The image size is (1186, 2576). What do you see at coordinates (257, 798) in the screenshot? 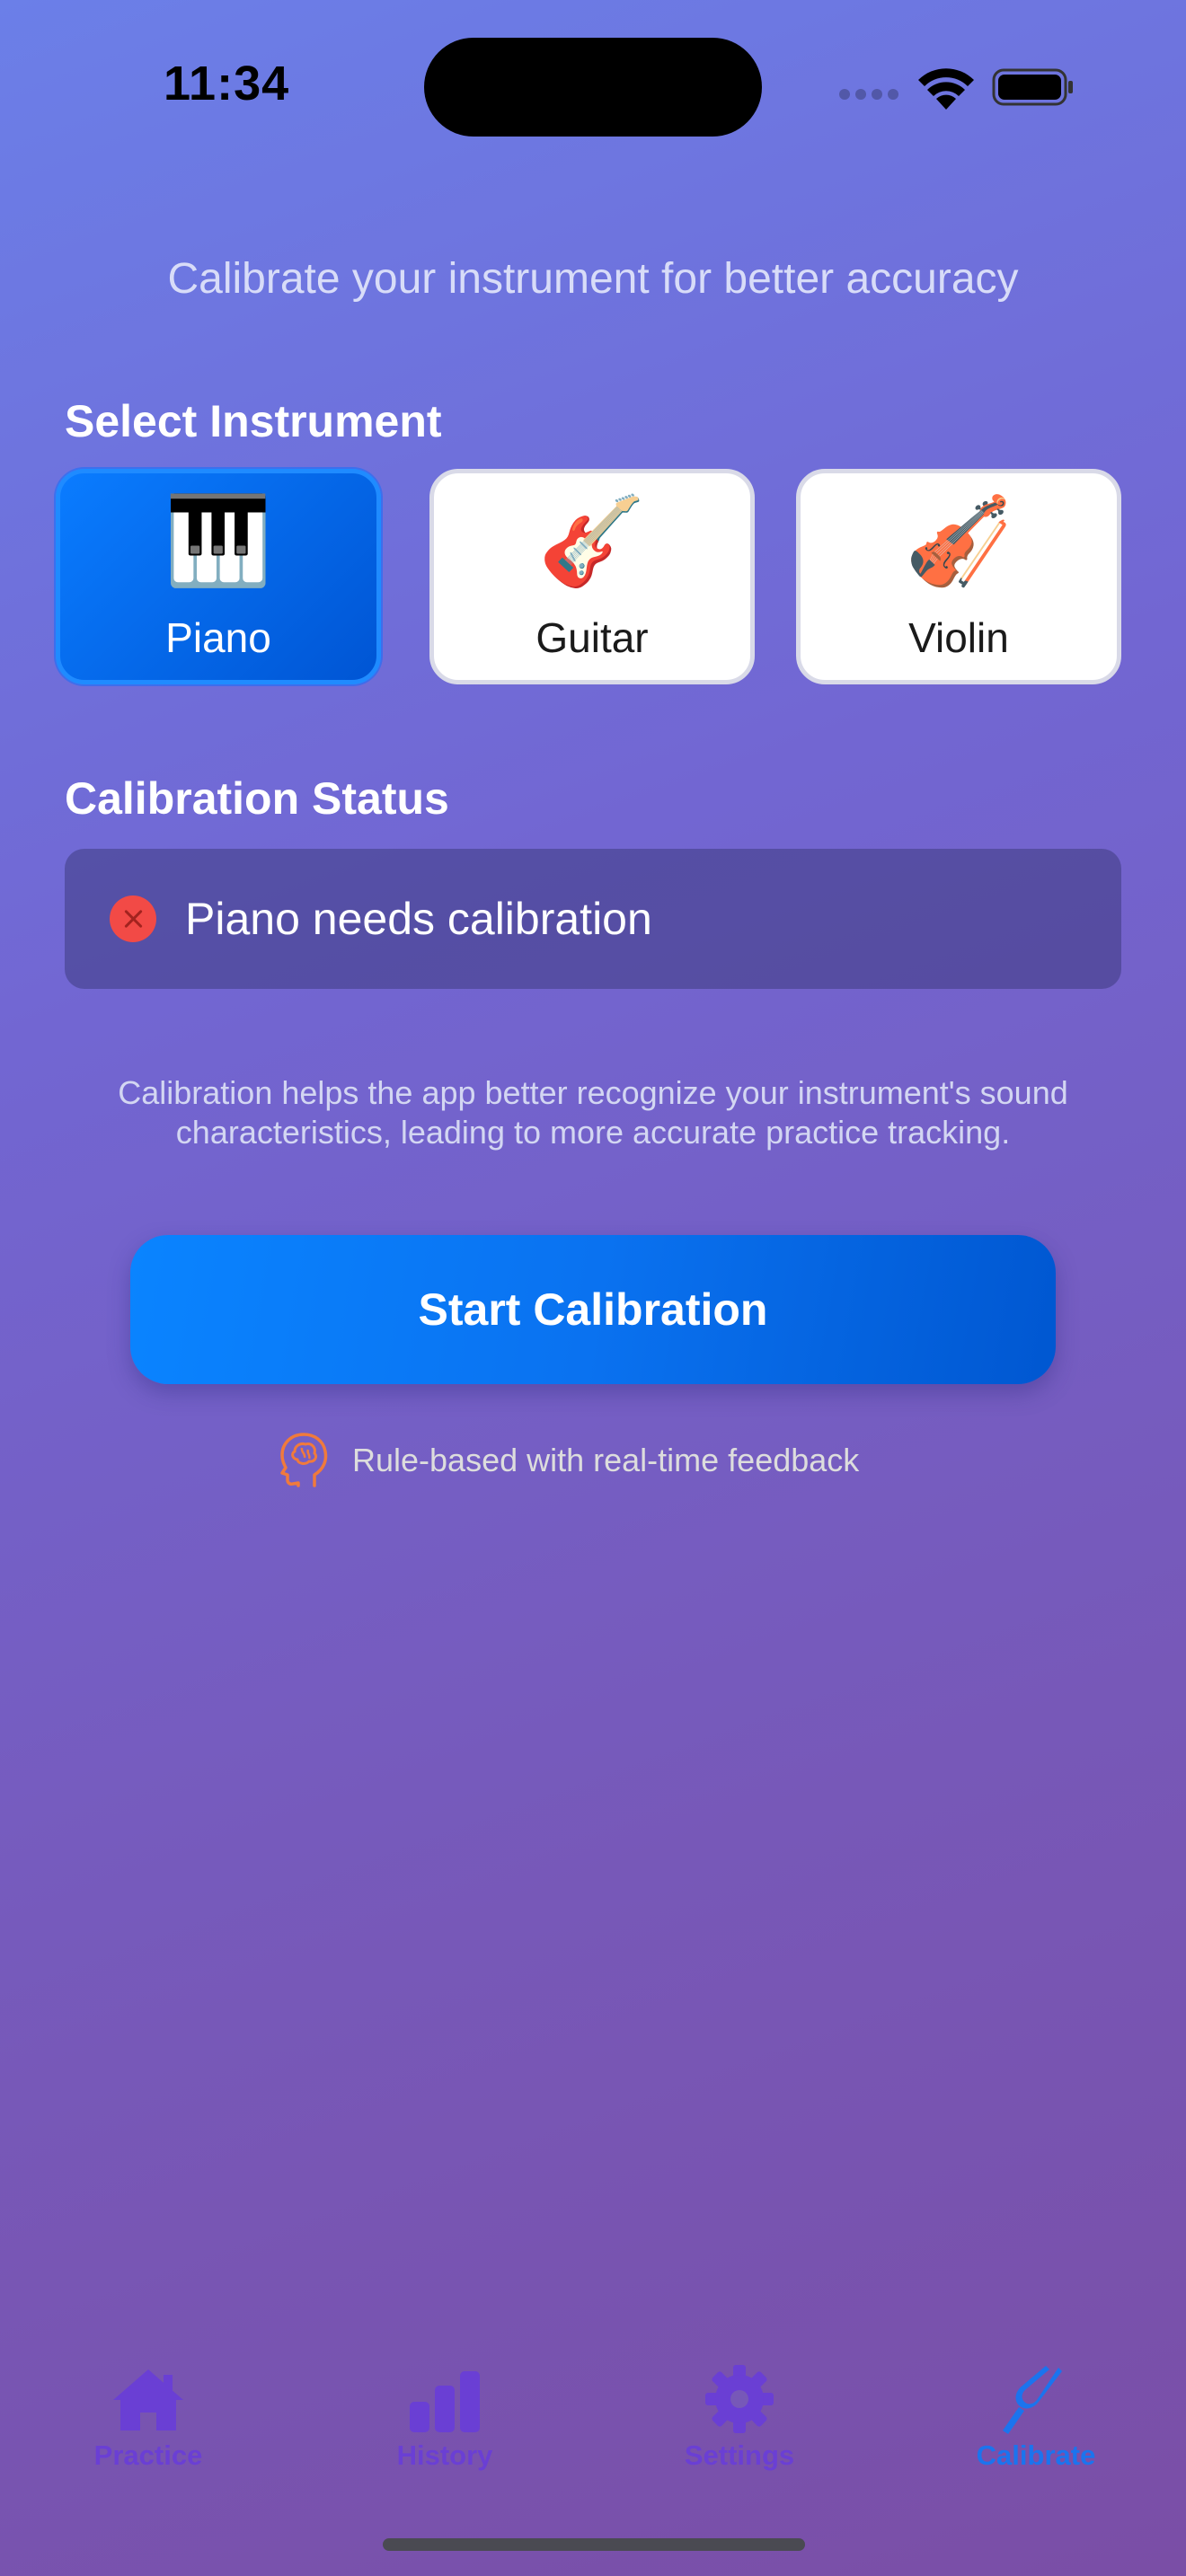
I see `calibration-status-title: Calibration Status` at bounding box center [257, 798].